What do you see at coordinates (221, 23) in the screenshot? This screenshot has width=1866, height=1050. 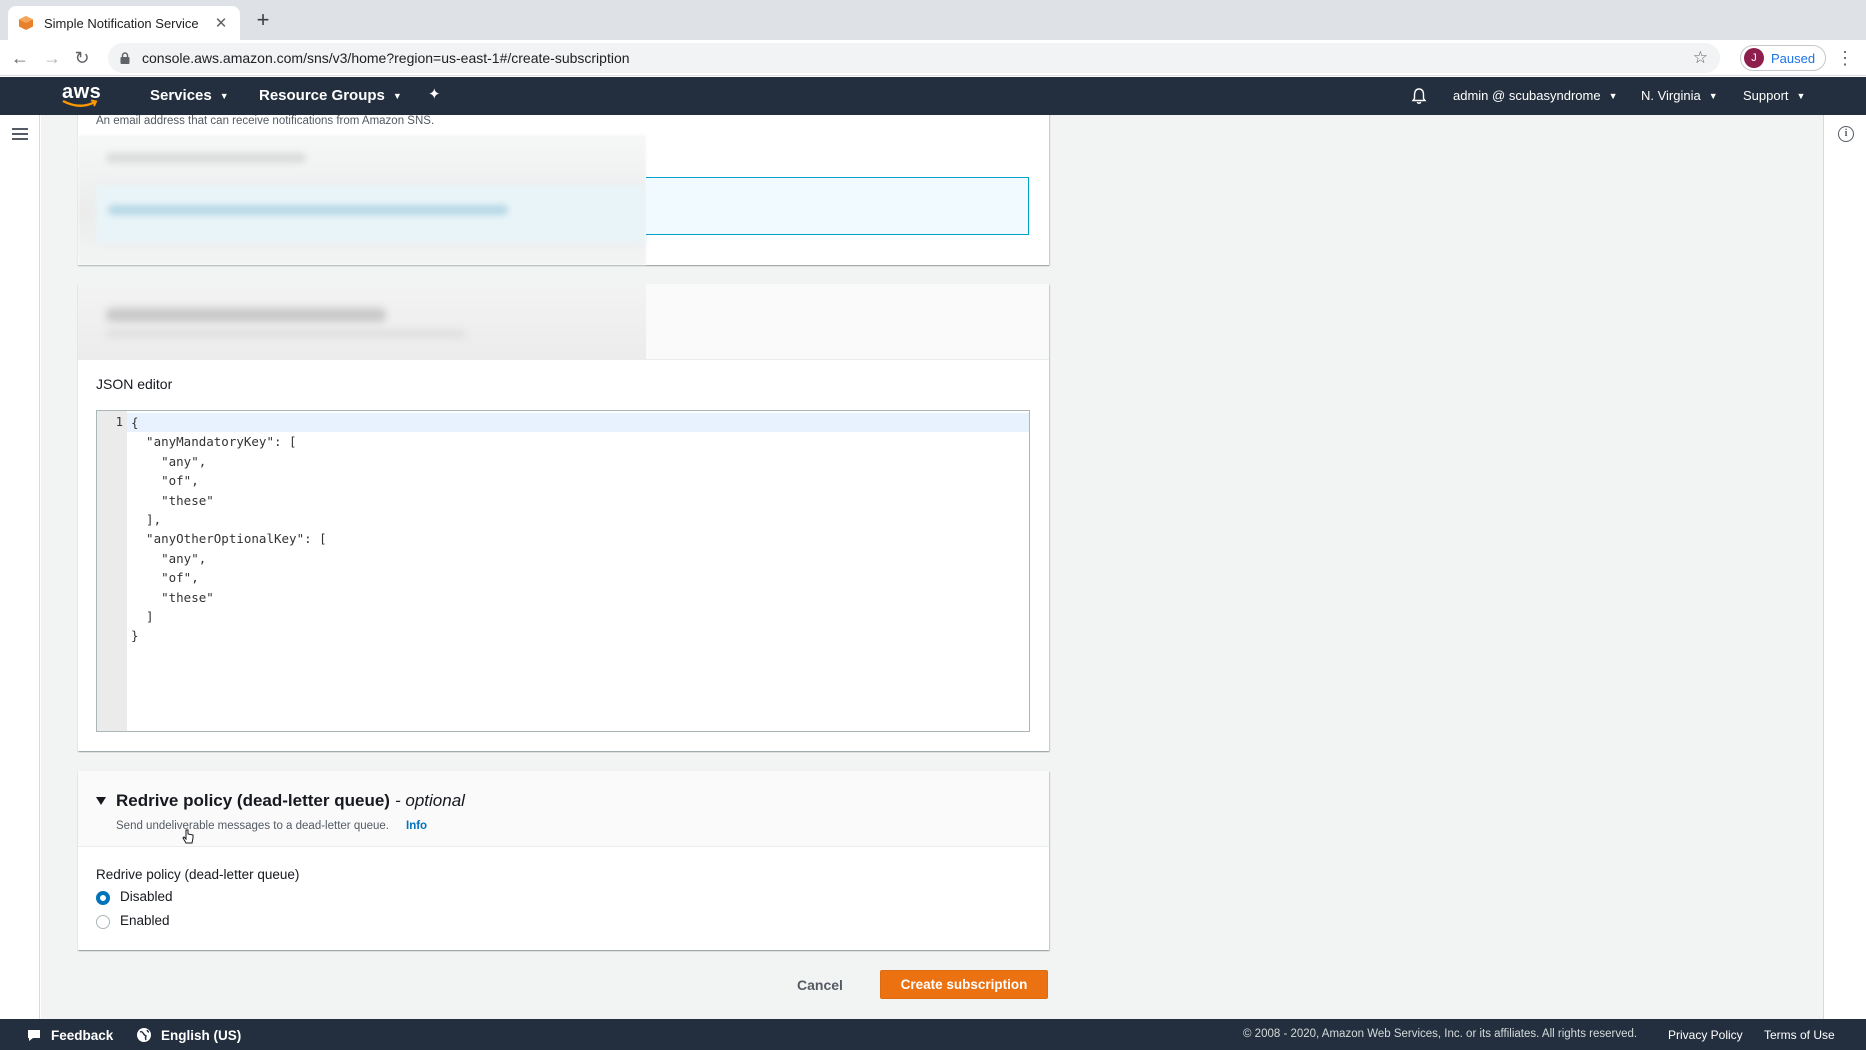 I see `close-tab-icon: ✕` at bounding box center [221, 23].